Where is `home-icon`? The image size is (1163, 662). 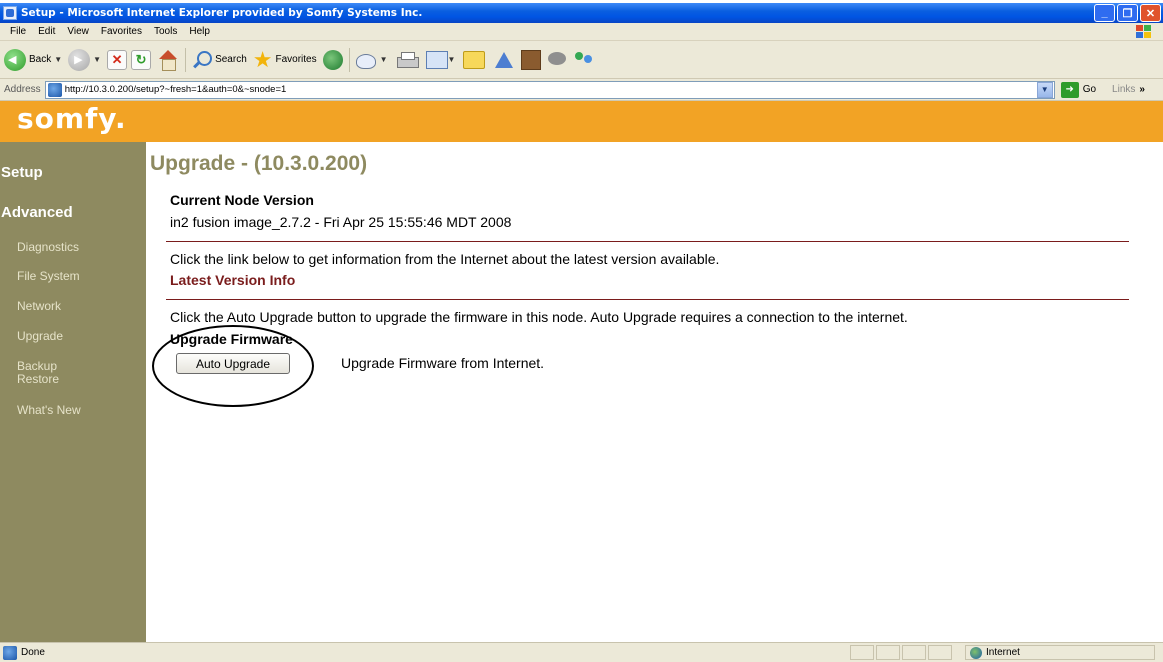 home-icon is located at coordinates (168, 60).